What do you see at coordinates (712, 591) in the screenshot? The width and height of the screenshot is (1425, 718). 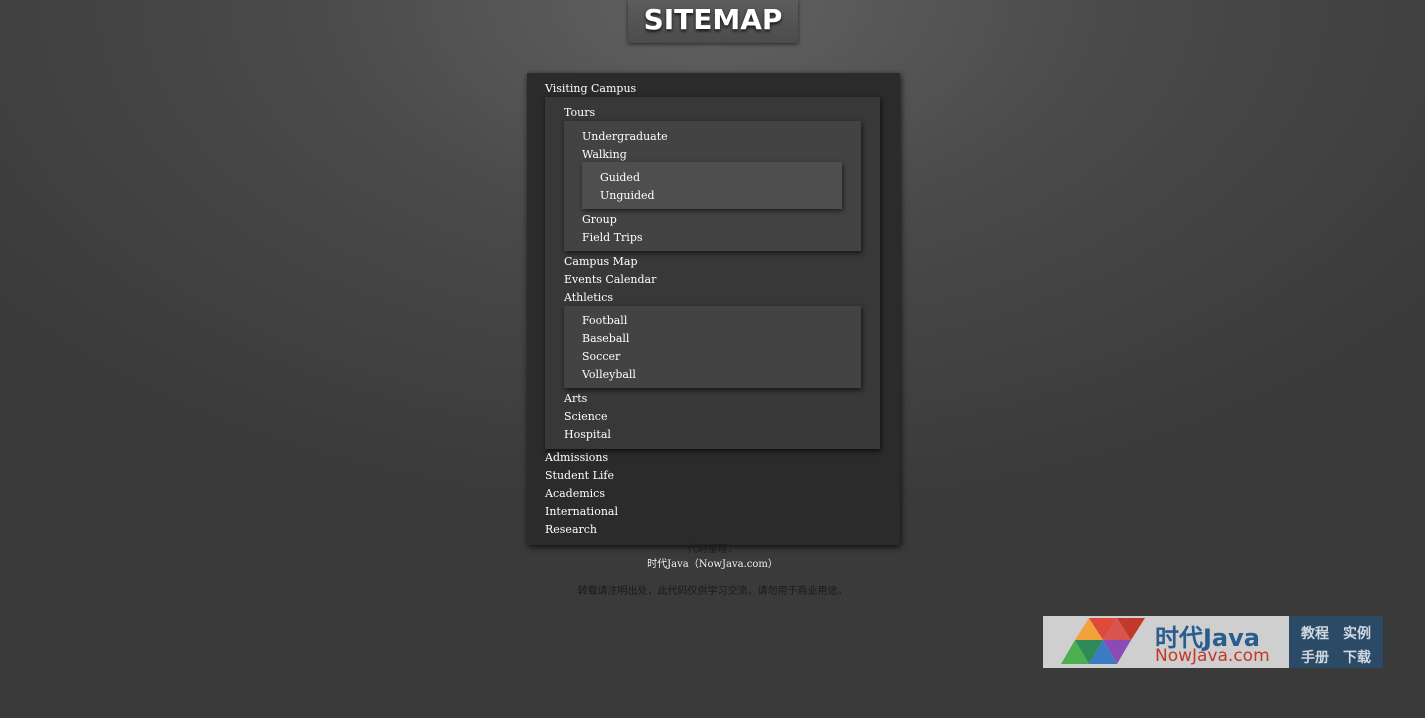 I see `footer-notice: 转载请注明出处，此代码仅供学习交流，请勿用于商业用途。` at bounding box center [712, 591].